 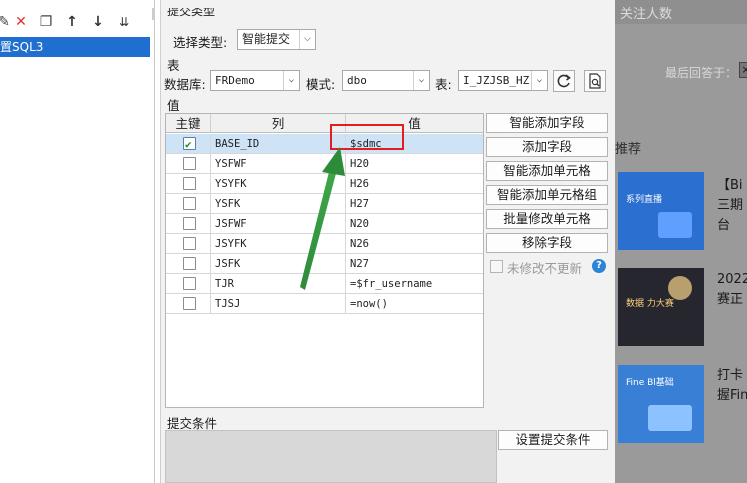 I want to click on schema-select: dbo ⌵, so click(x=386, y=80).